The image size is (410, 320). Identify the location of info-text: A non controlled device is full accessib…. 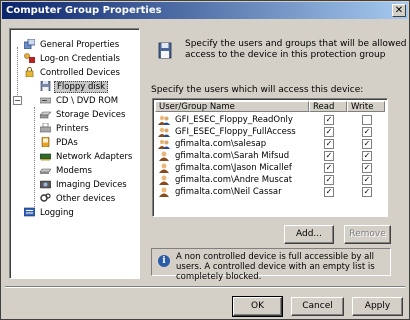
(275, 267).